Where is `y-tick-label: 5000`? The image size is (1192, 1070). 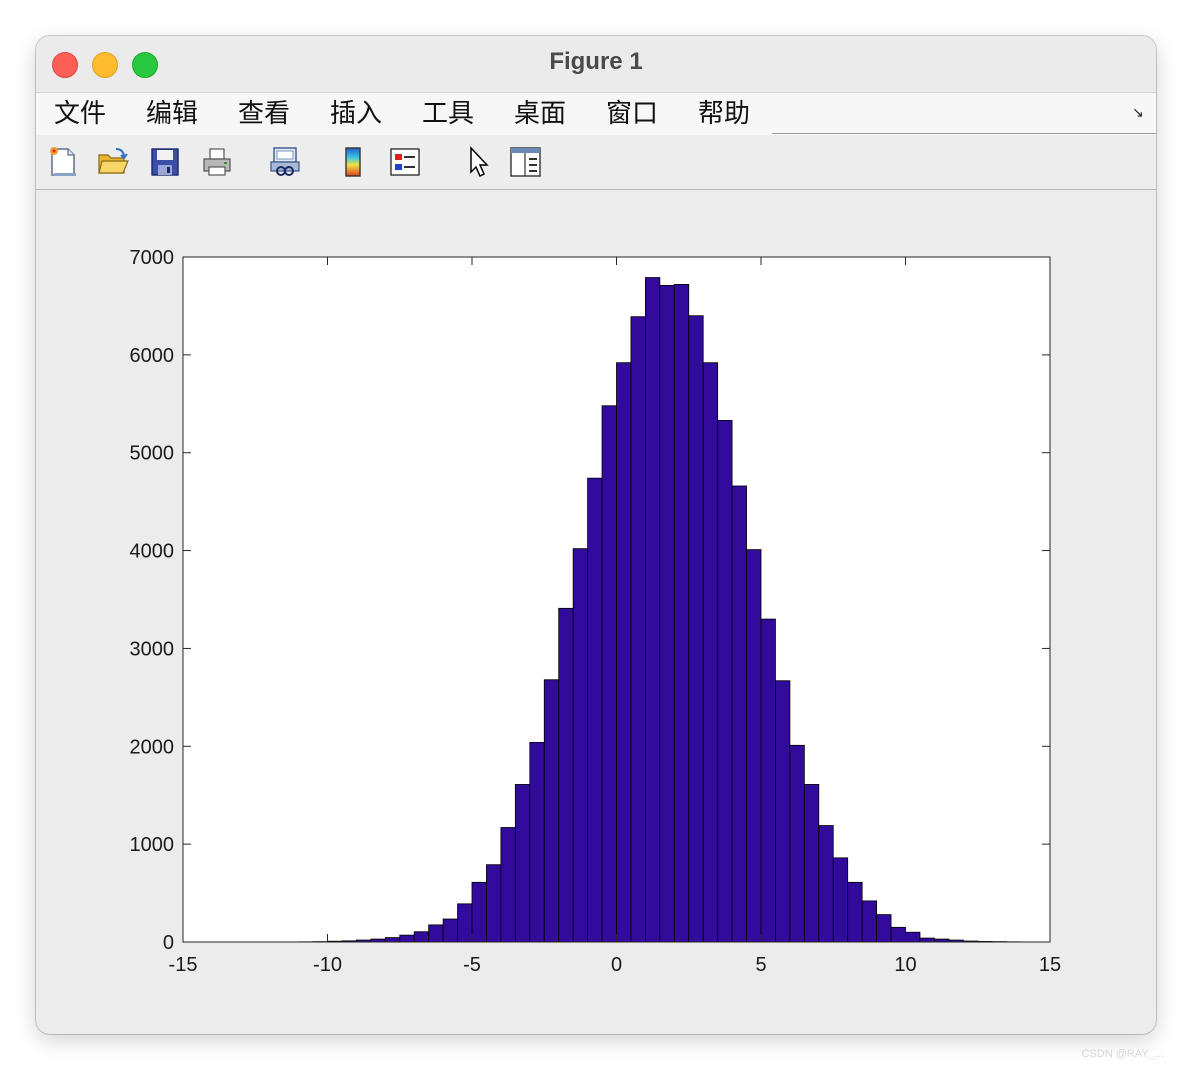 y-tick-label: 5000 is located at coordinates (152, 454).